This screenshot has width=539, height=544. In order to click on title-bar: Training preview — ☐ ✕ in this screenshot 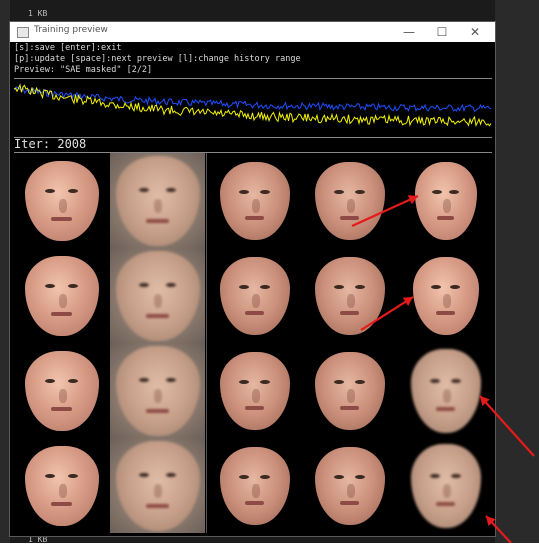, I will do `click(252, 32)`.